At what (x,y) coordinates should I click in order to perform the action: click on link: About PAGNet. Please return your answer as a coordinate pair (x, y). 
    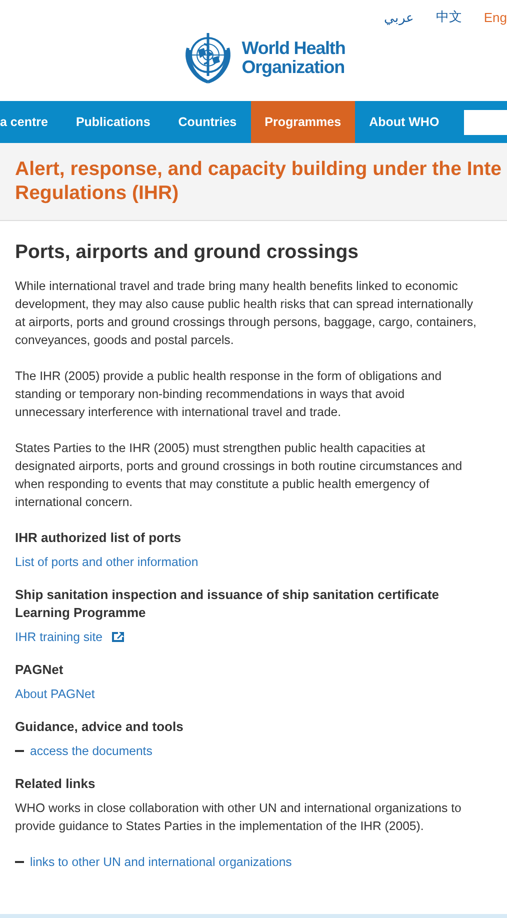
    Looking at the image, I should click on (55, 694).